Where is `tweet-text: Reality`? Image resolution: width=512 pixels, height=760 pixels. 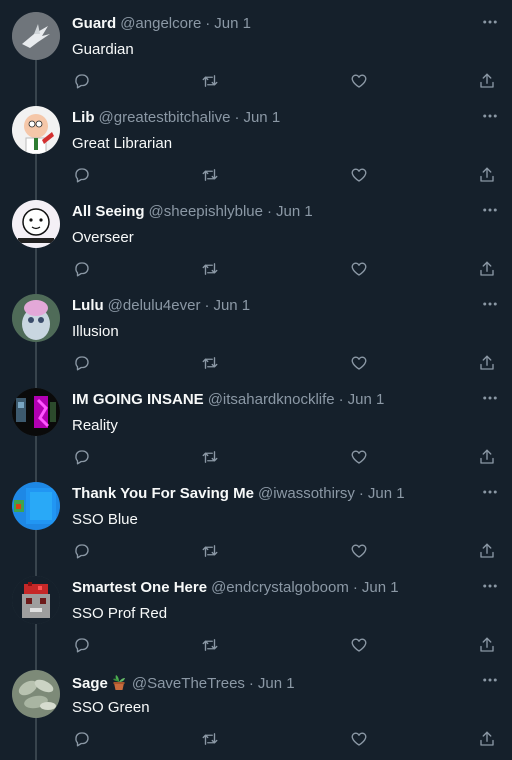
tweet-text: Reality is located at coordinates (95, 425).